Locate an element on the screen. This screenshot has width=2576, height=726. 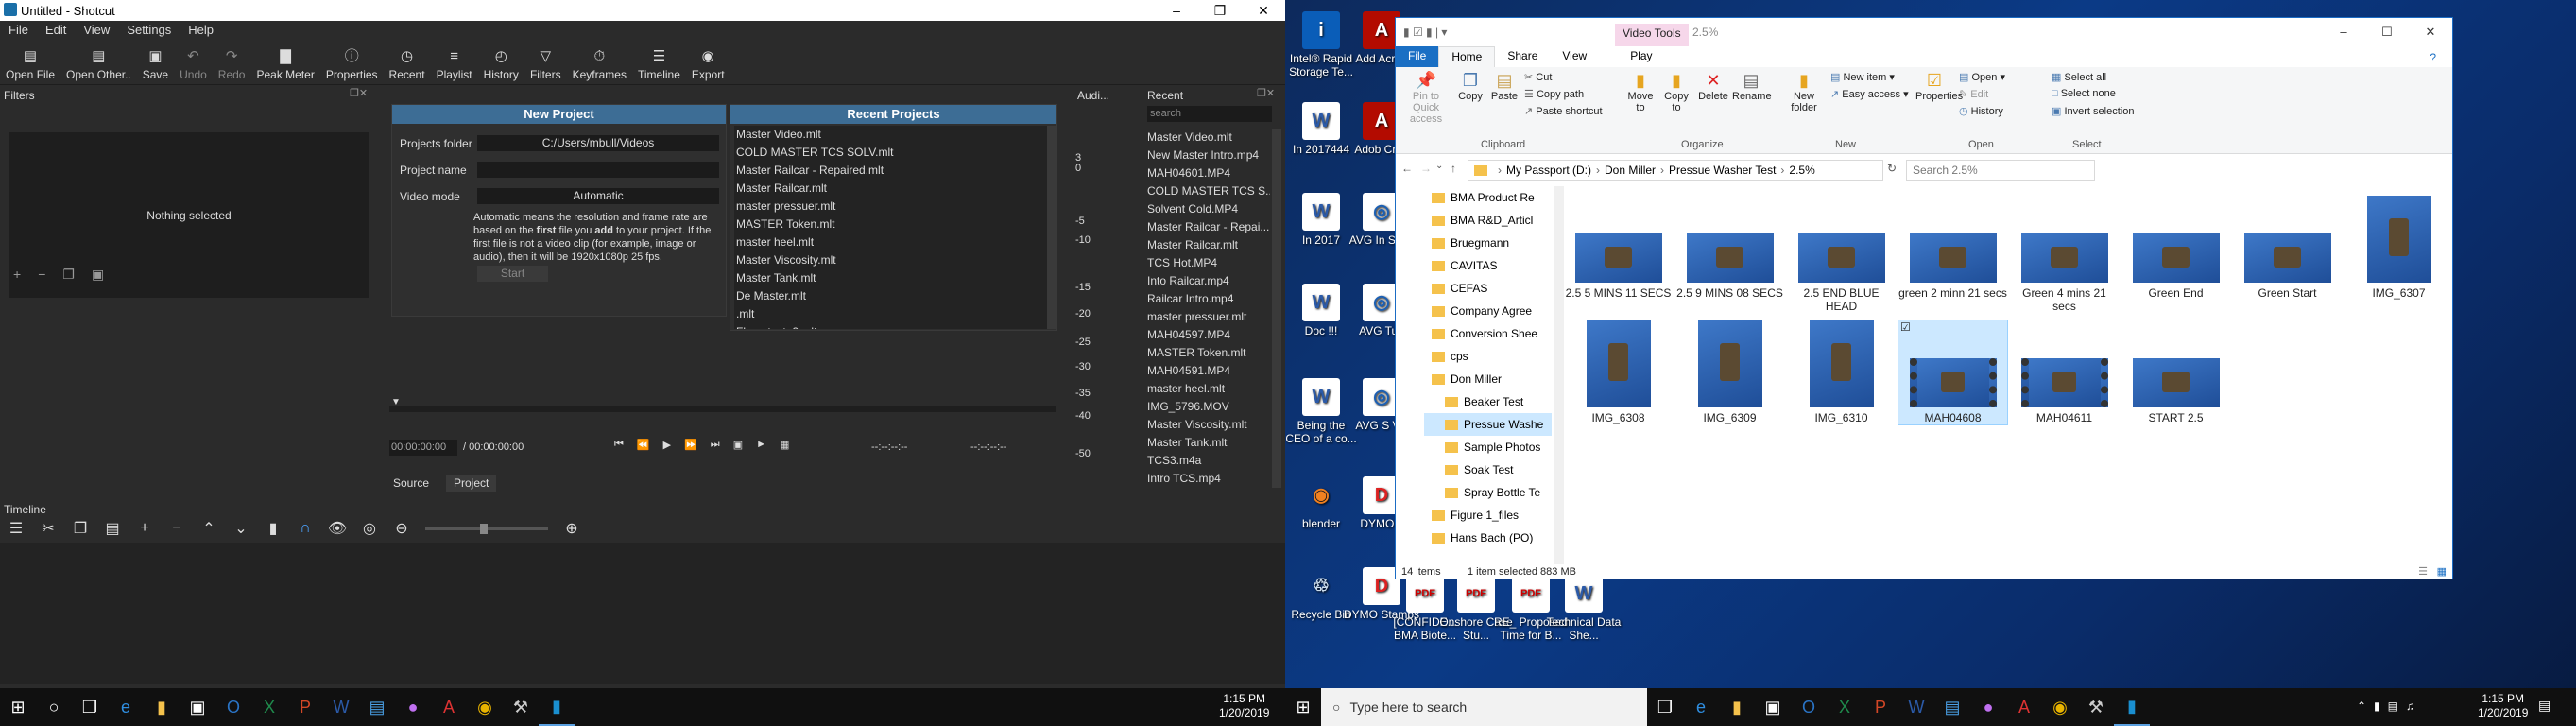
shotcut-taskbar-icon: ▮ is located at coordinates (557, 707).